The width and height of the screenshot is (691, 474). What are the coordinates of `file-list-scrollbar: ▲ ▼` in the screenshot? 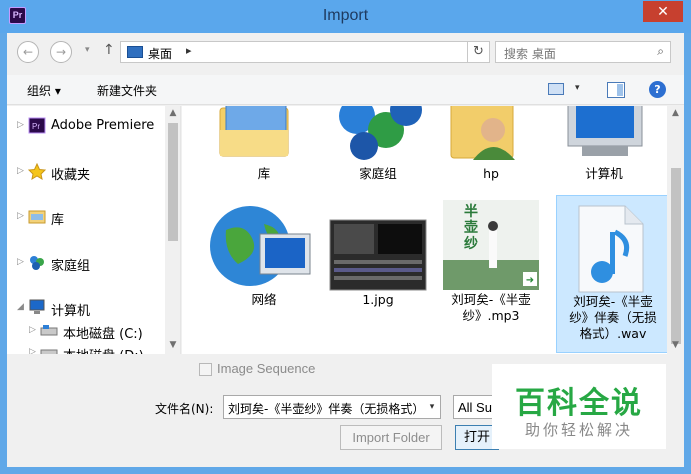 It's located at (675, 230).